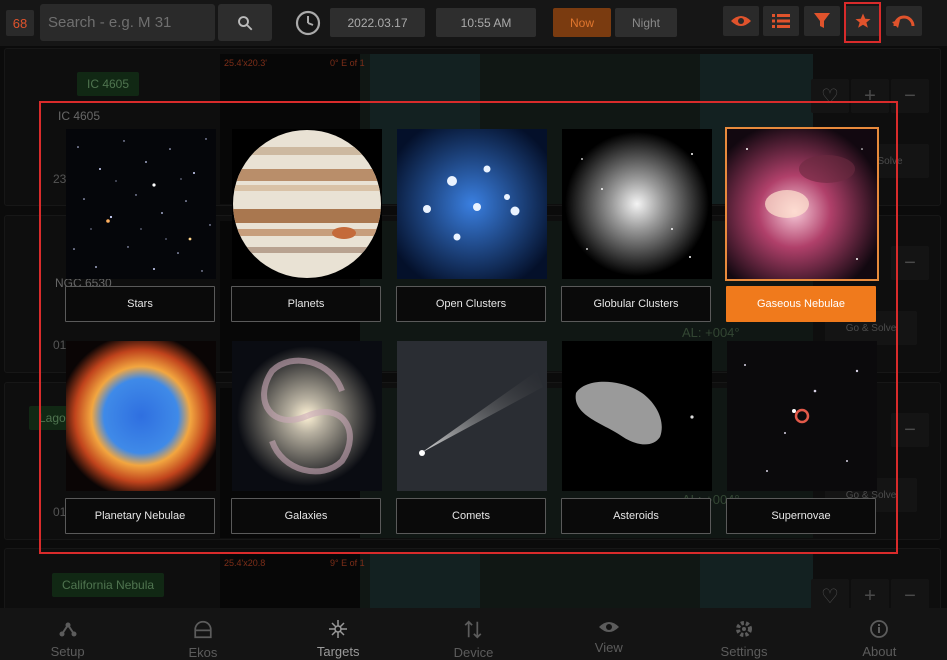 Image resolution: width=947 pixels, height=660 pixels. Describe the element at coordinates (203, 629) in the screenshot. I see `observatory-icon` at that location.